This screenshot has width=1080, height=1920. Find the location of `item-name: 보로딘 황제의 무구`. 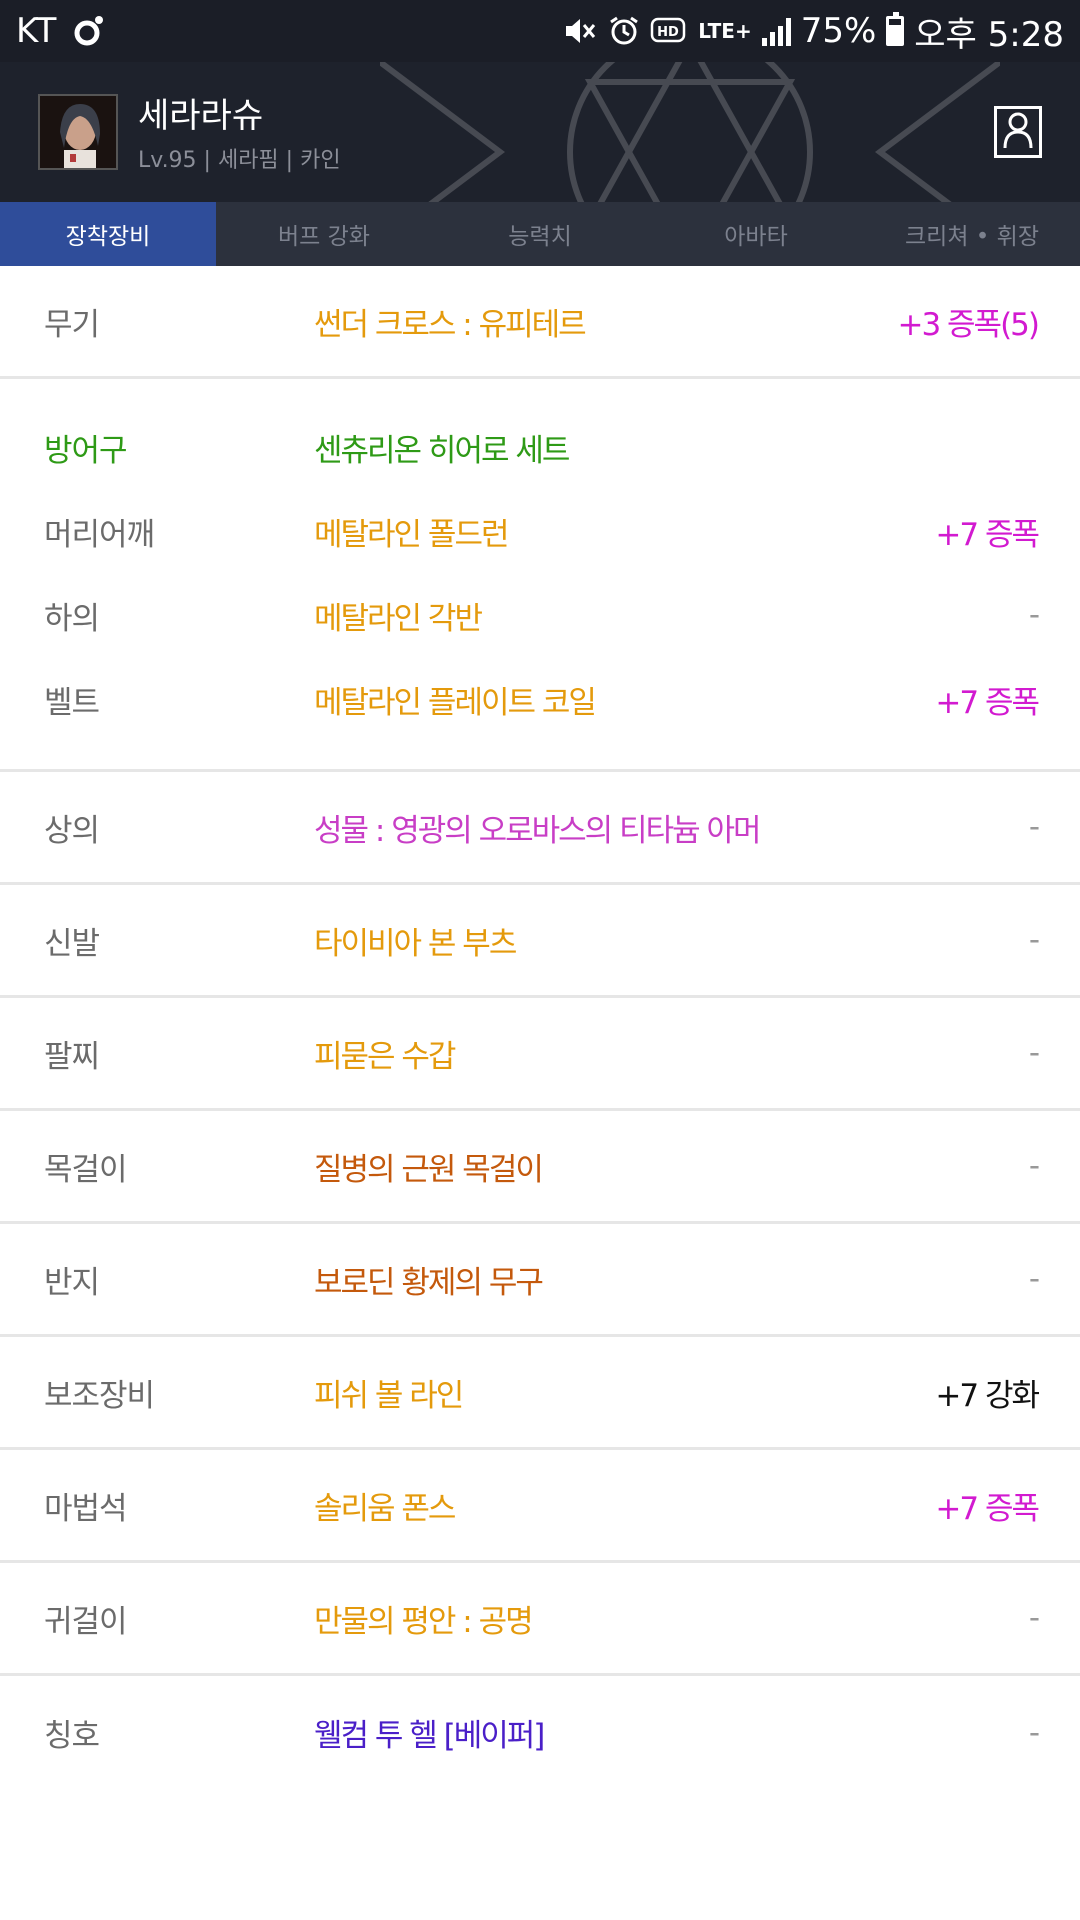

item-name: 보로딘 황제의 무구 is located at coordinates (429, 1282).